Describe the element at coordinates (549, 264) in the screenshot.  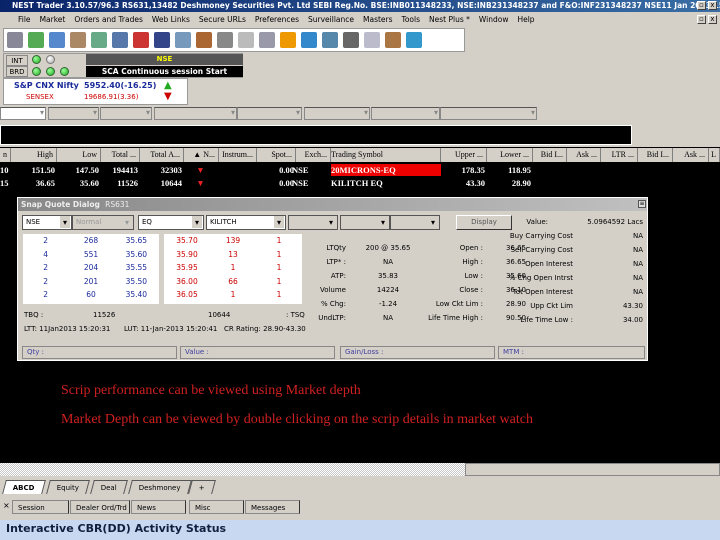
I see `quote-stat-label: Open Interest` at that location.